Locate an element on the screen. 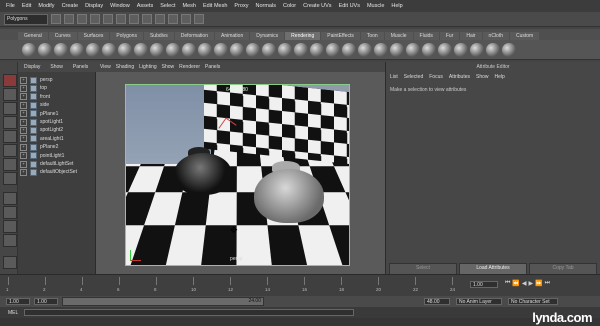  layout-single-icon is located at coordinates (10, 198).